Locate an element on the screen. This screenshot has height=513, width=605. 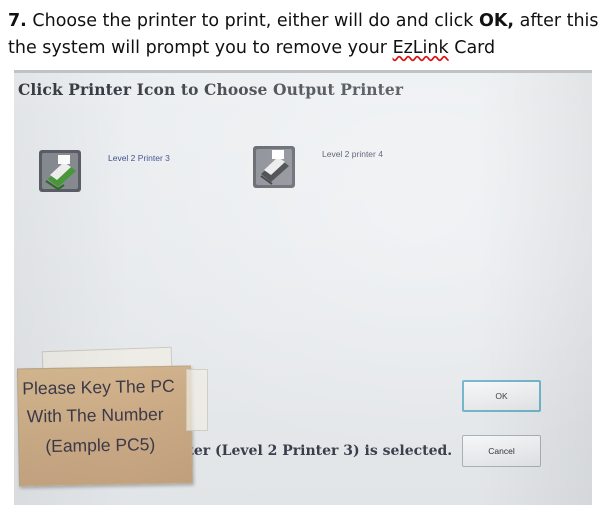
note-line-3: (Eample PC5) is located at coordinates (100, 445).